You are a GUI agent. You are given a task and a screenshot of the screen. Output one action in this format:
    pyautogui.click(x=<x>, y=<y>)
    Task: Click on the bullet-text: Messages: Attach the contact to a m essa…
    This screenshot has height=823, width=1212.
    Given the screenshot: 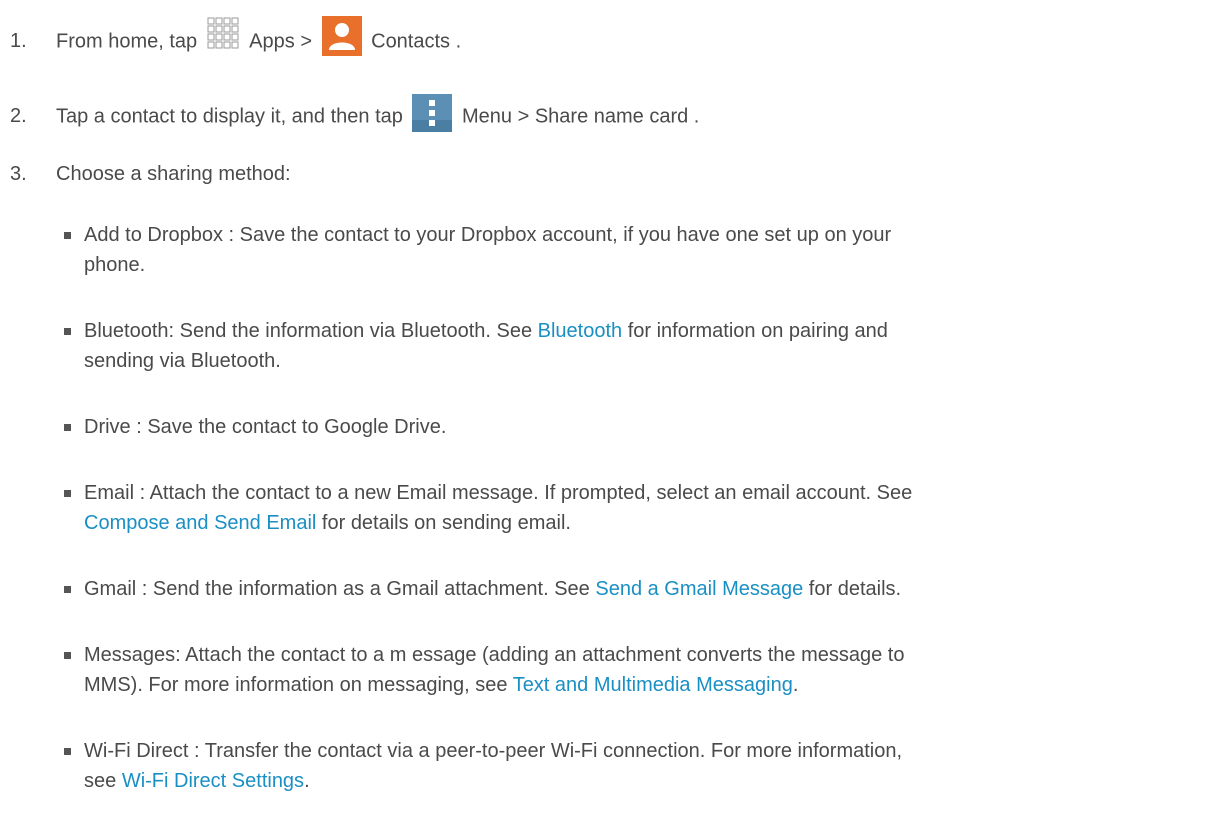 What is the action you would take?
    pyautogui.click(x=494, y=655)
    